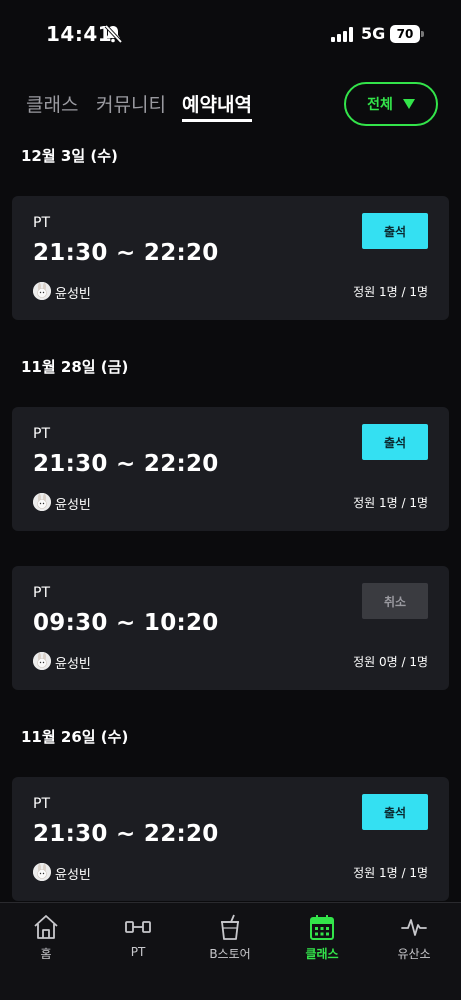 The width and height of the screenshot is (461, 1000). I want to click on tab-reservations: 예약내역, so click(217, 103).